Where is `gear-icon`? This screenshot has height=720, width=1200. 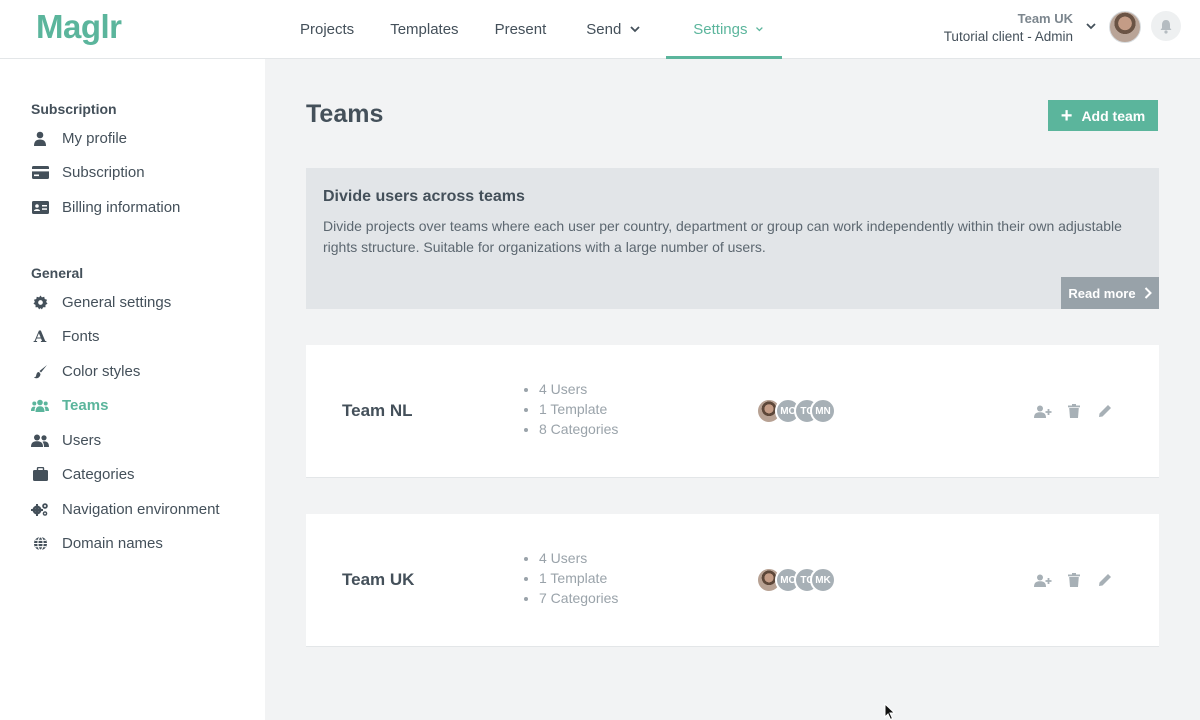
gear-icon is located at coordinates (40, 302).